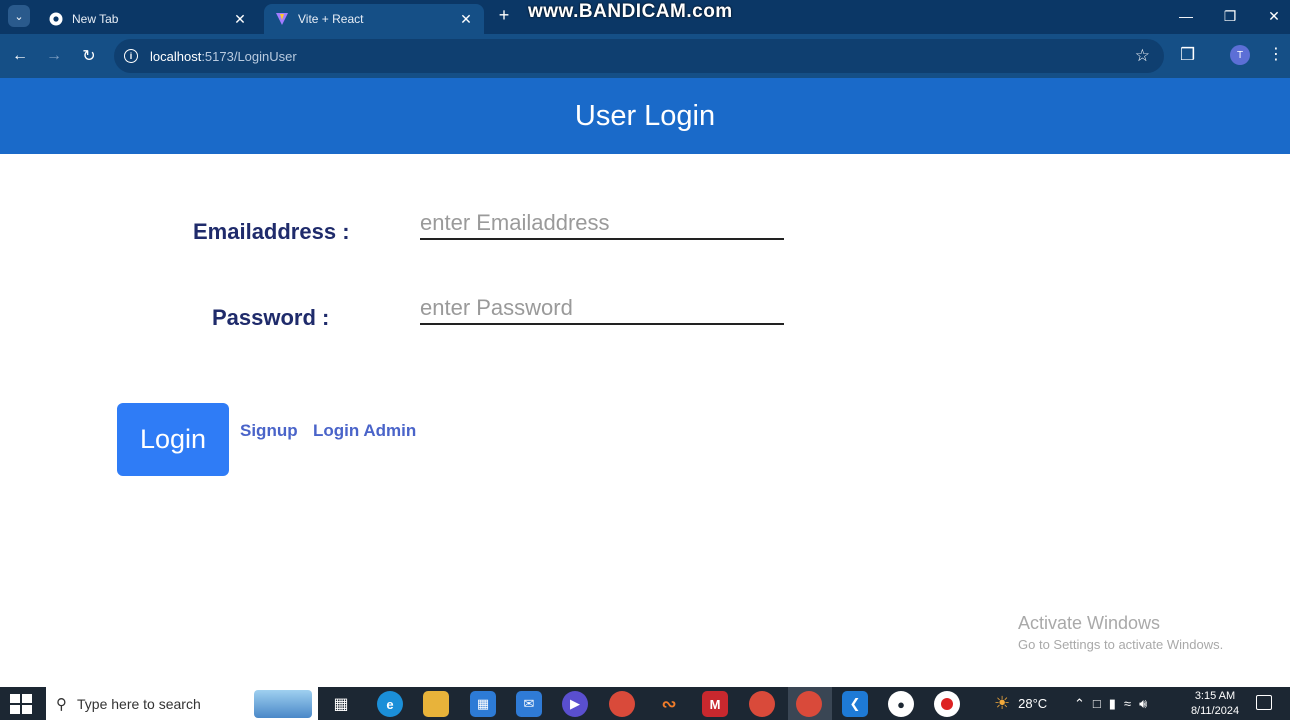 The width and height of the screenshot is (1290, 720). Describe the element at coordinates (283, 704) in the screenshot. I see `search-highlight-image` at that location.